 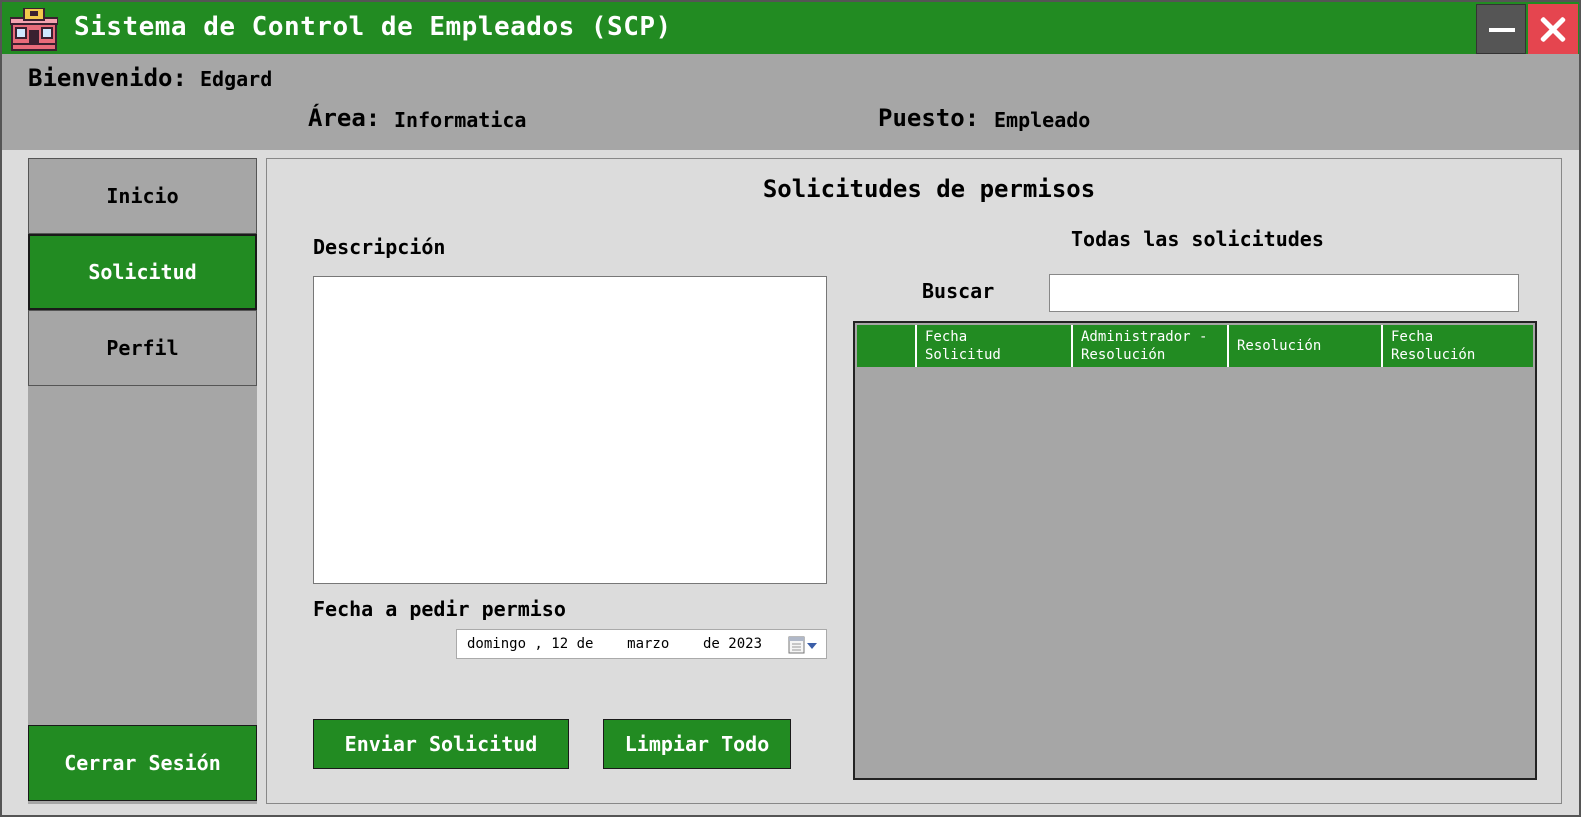 What do you see at coordinates (1042, 120) in the screenshot?
I see `position-value: Empleado` at bounding box center [1042, 120].